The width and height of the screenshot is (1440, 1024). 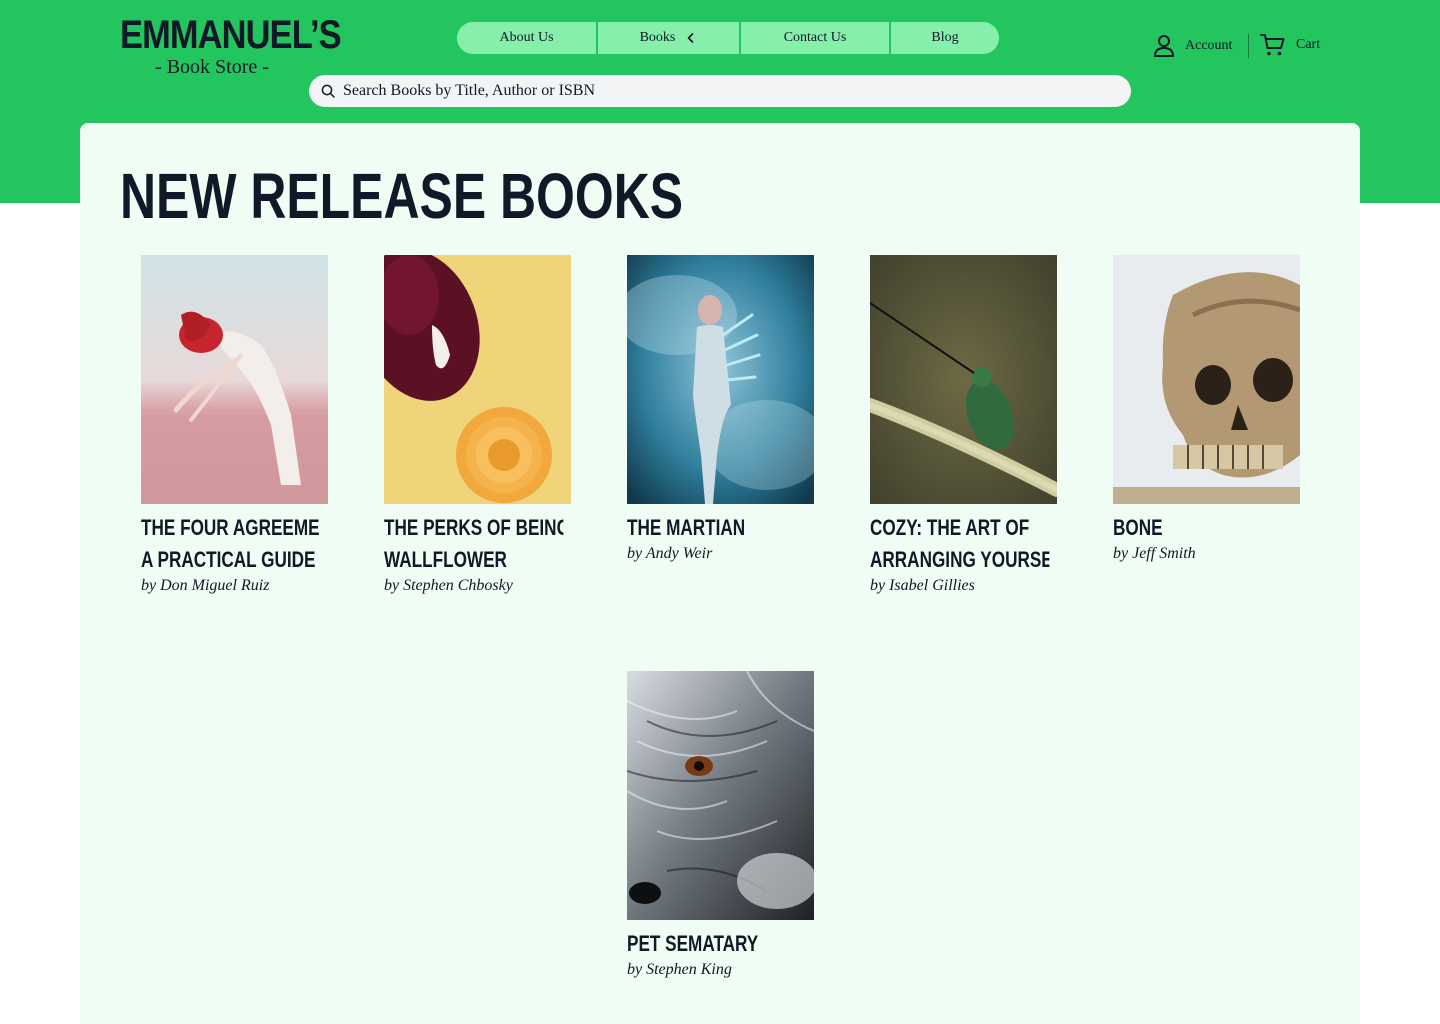 I want to click on book-author: by Andy Weir, so click(x=670, y=553).